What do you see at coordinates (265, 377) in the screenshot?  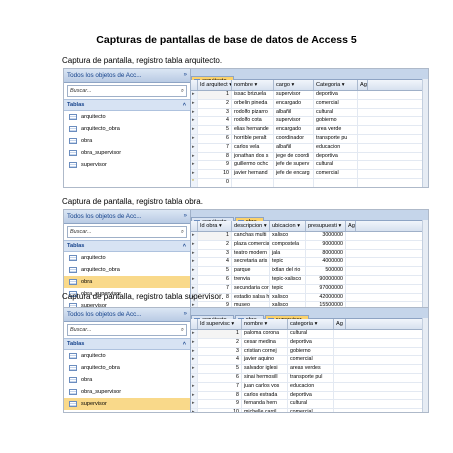 I see `table-cell: sinai hermosill` at bounding box center [265, 377].